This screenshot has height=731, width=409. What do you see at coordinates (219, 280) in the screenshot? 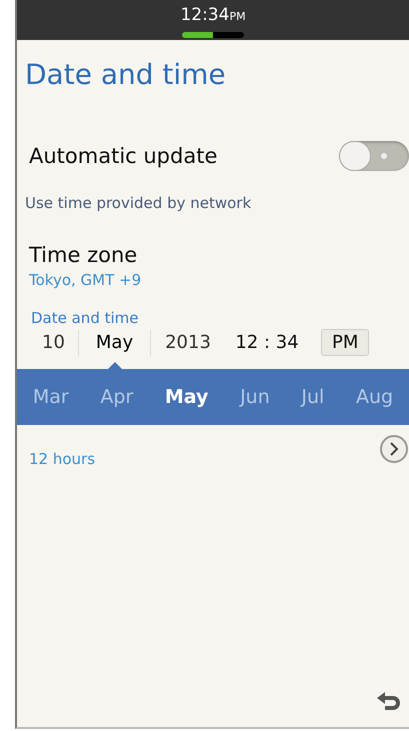
I see `setting-value: Tokyo, GMT +9` at bounding box center [219, 280].